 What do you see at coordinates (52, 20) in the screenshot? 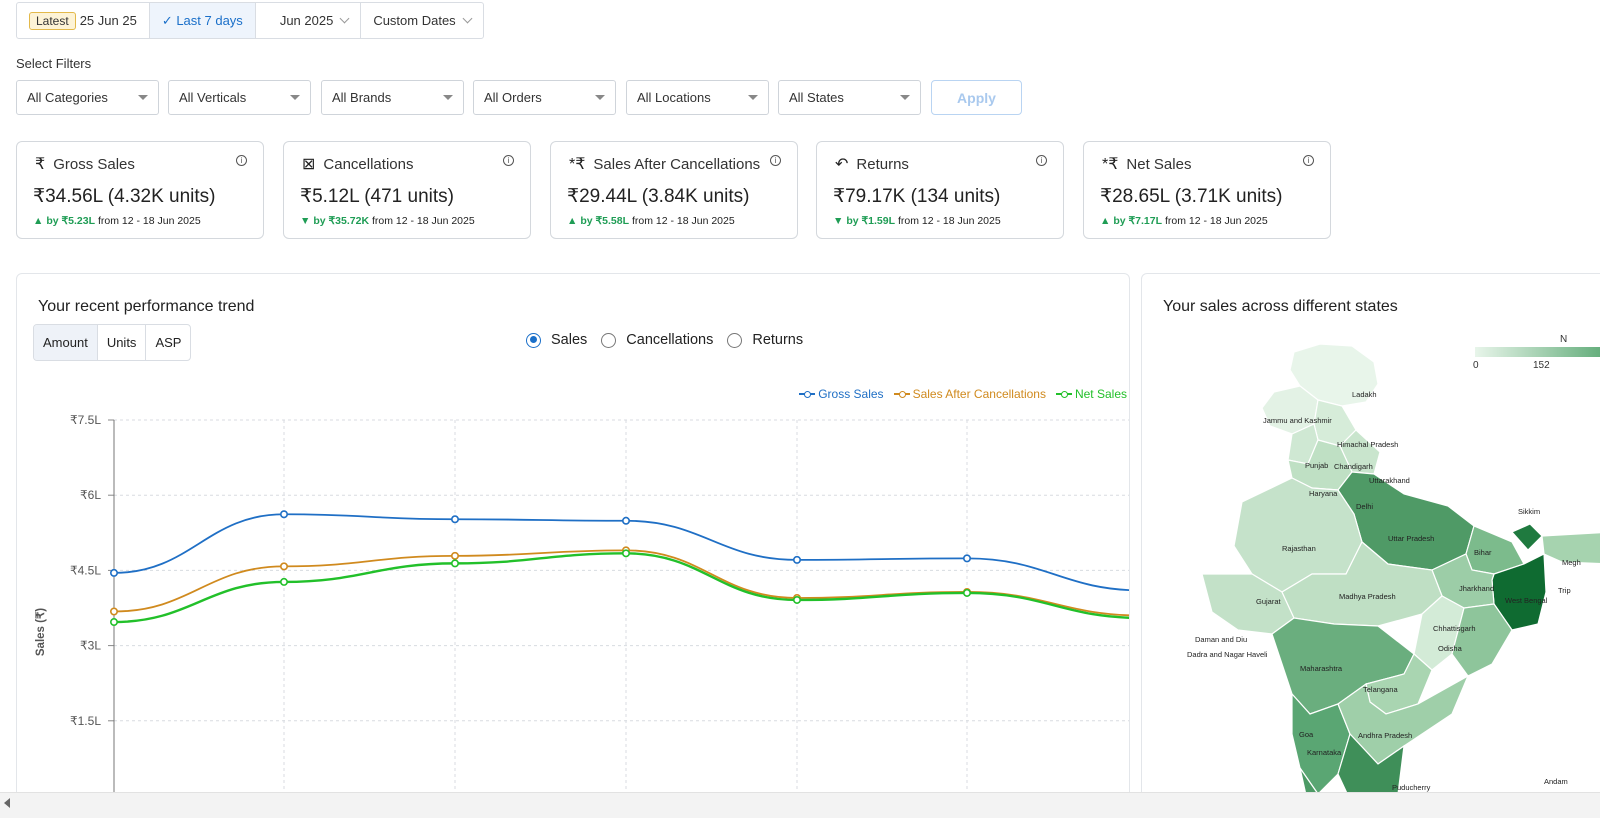
I see `latest-tag: Latest` at bounding box center [52, 20].